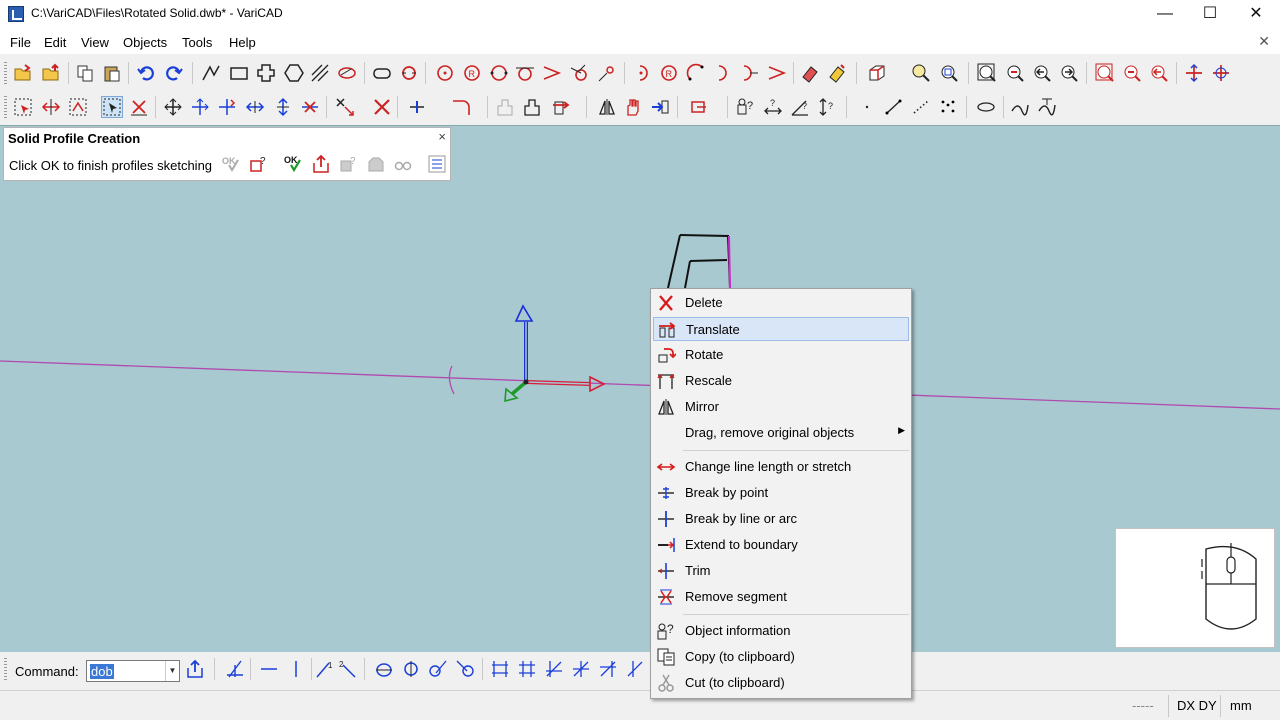  I want to click on circle-tangent2-icon, so click(579, 73).